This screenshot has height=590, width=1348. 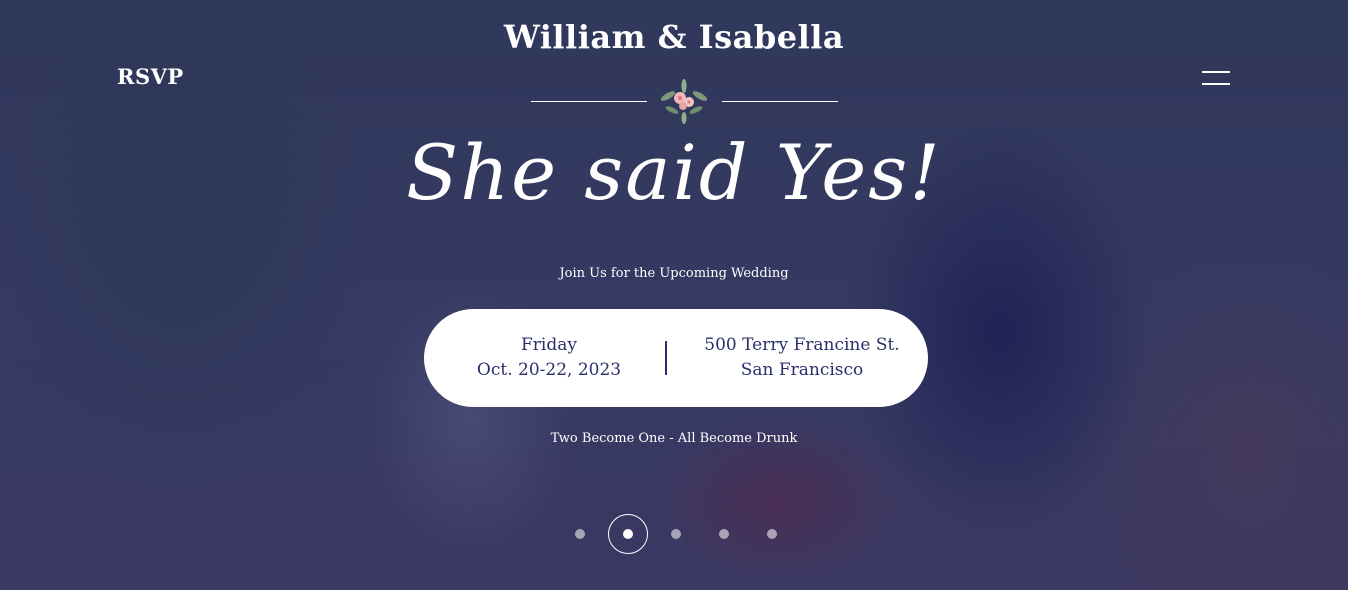 What do you see at coordinates (666, 358) in the screenshot?
I see `card-separator` at bounding box center [666, 358].